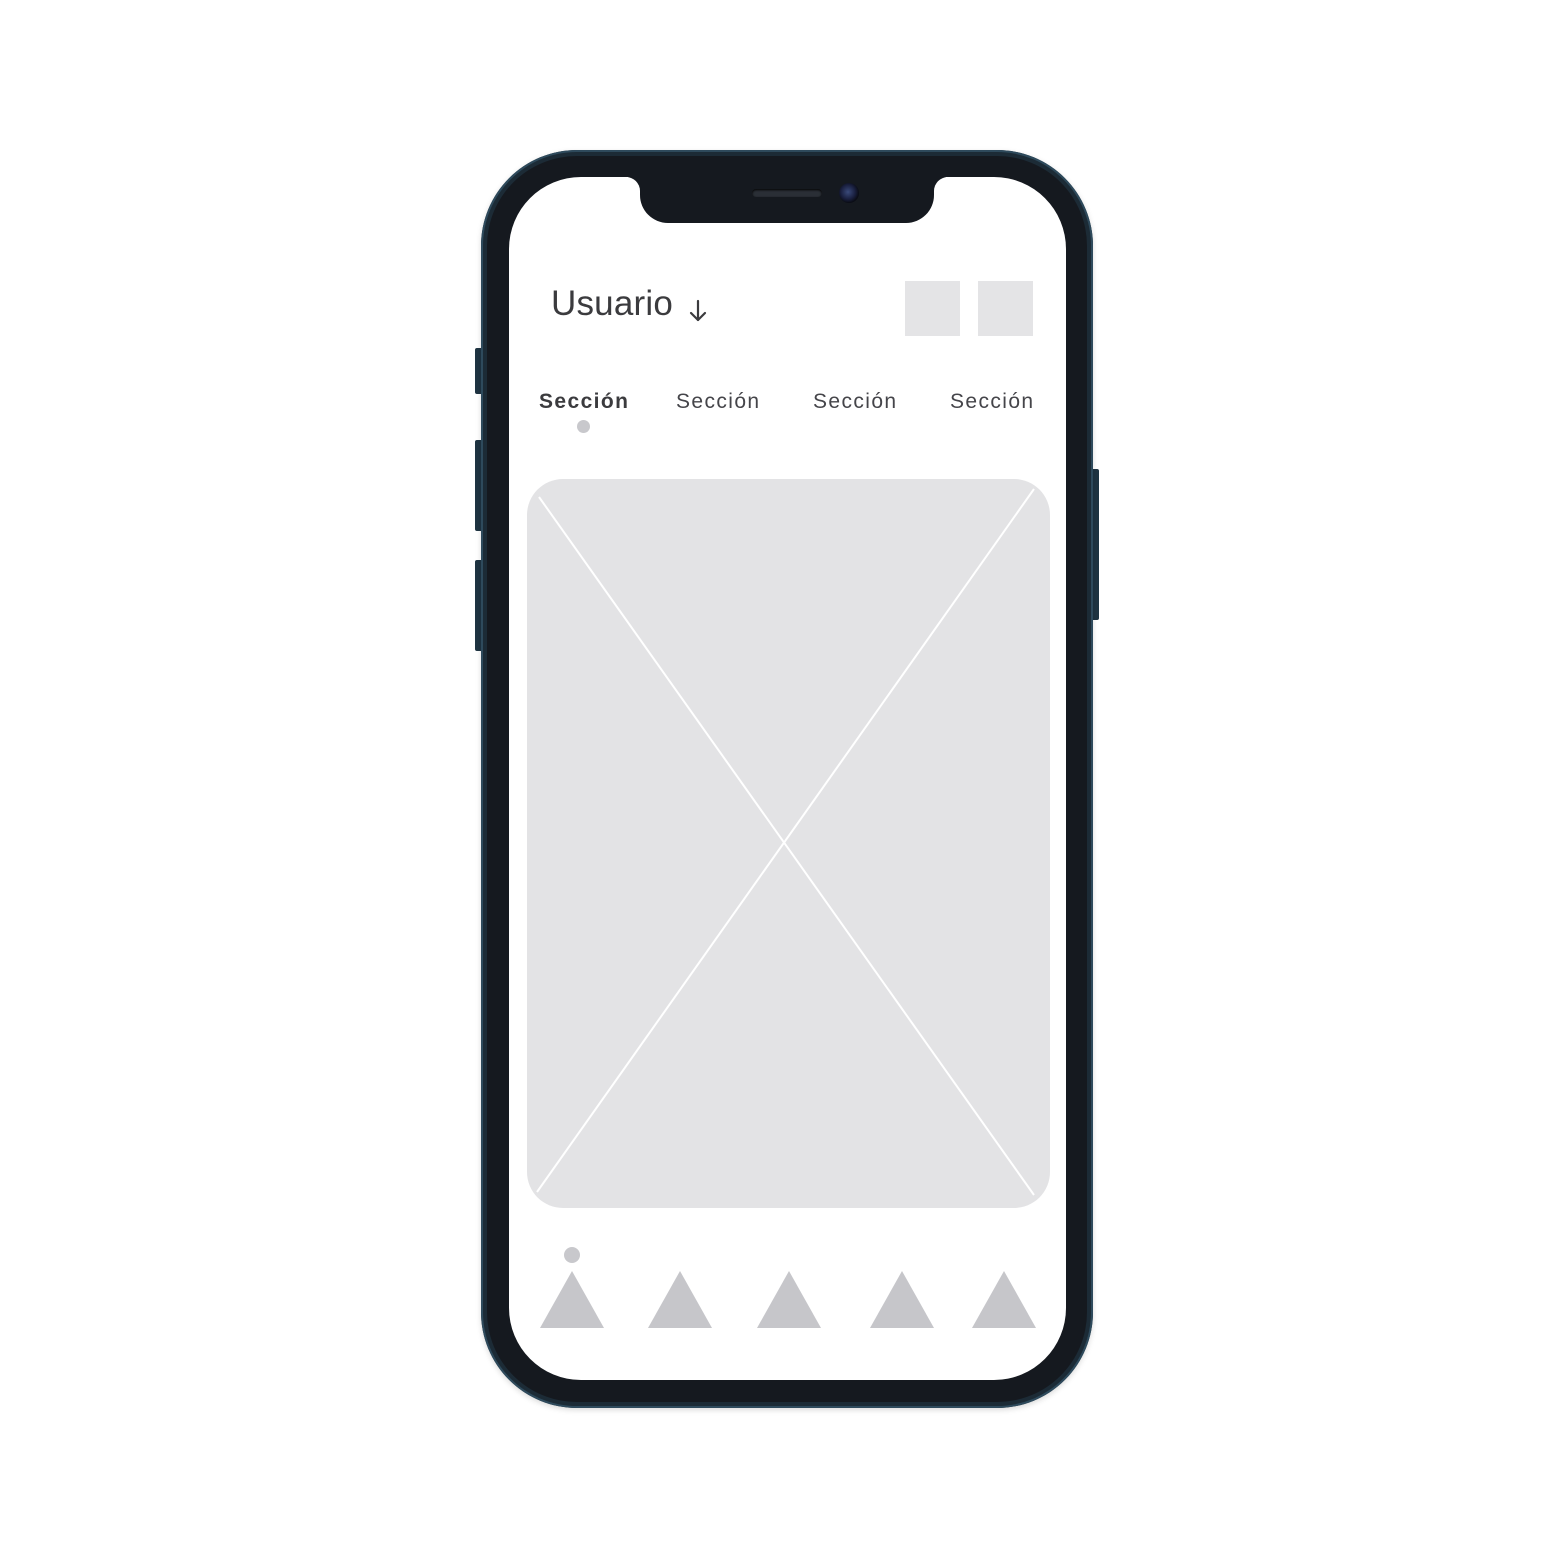 Image resolution: width=1548 pixels, height=1555 pixels. What do you see at coordinates (718, 402) in the screenshot?
I see `tab-seccion-2: Sección` at bounding box center [718, 402].